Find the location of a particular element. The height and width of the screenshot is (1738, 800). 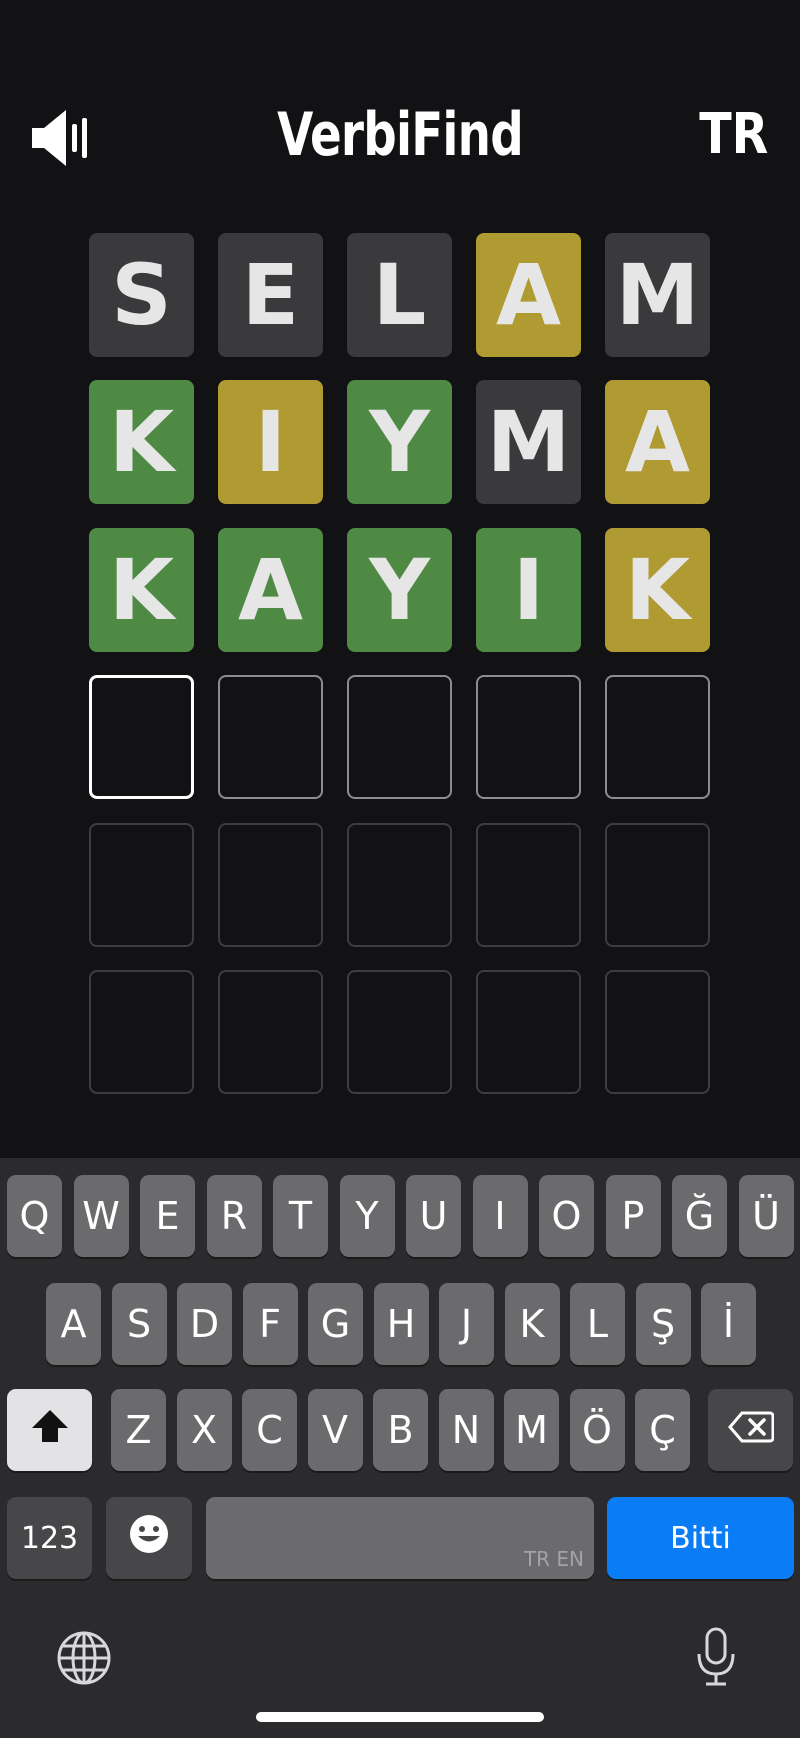

key: E is located at coordinates (167, 1216).